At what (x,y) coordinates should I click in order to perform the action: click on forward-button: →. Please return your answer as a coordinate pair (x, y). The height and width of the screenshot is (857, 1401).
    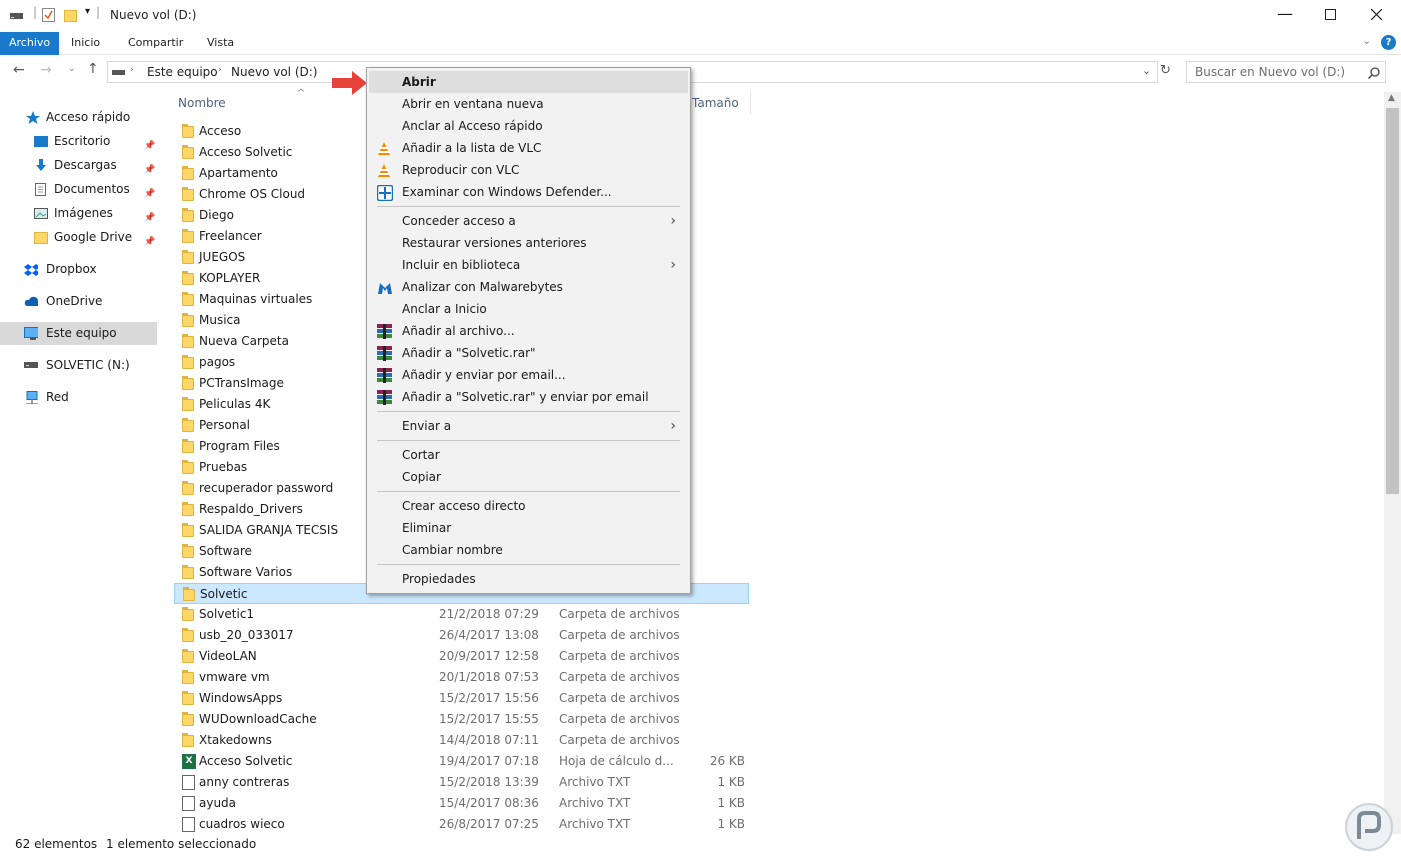
    Looking at the image, I should click on (46, 70).